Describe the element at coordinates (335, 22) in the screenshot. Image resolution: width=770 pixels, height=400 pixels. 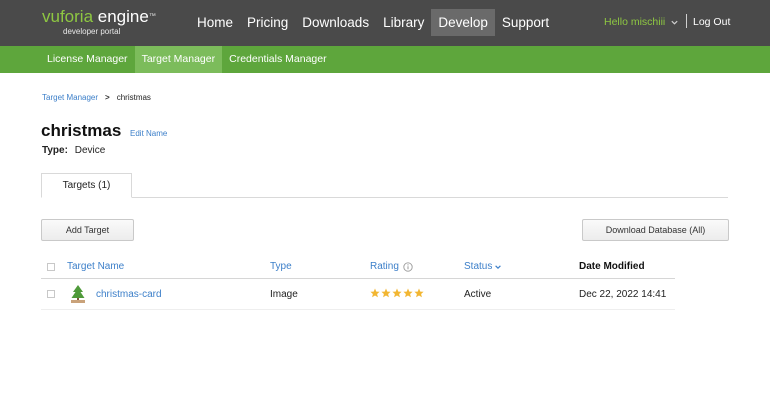
I see `nav-downloads: Downloads` at that location.